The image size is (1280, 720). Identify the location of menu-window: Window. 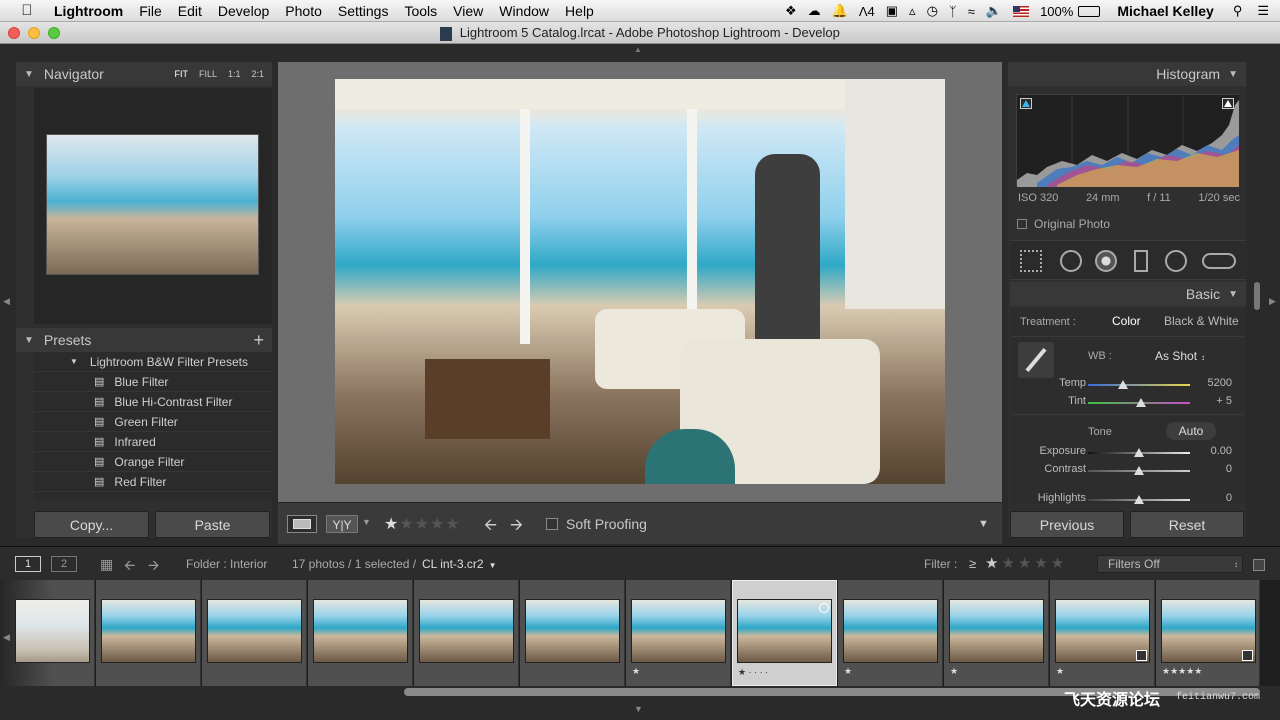
(524, 11).